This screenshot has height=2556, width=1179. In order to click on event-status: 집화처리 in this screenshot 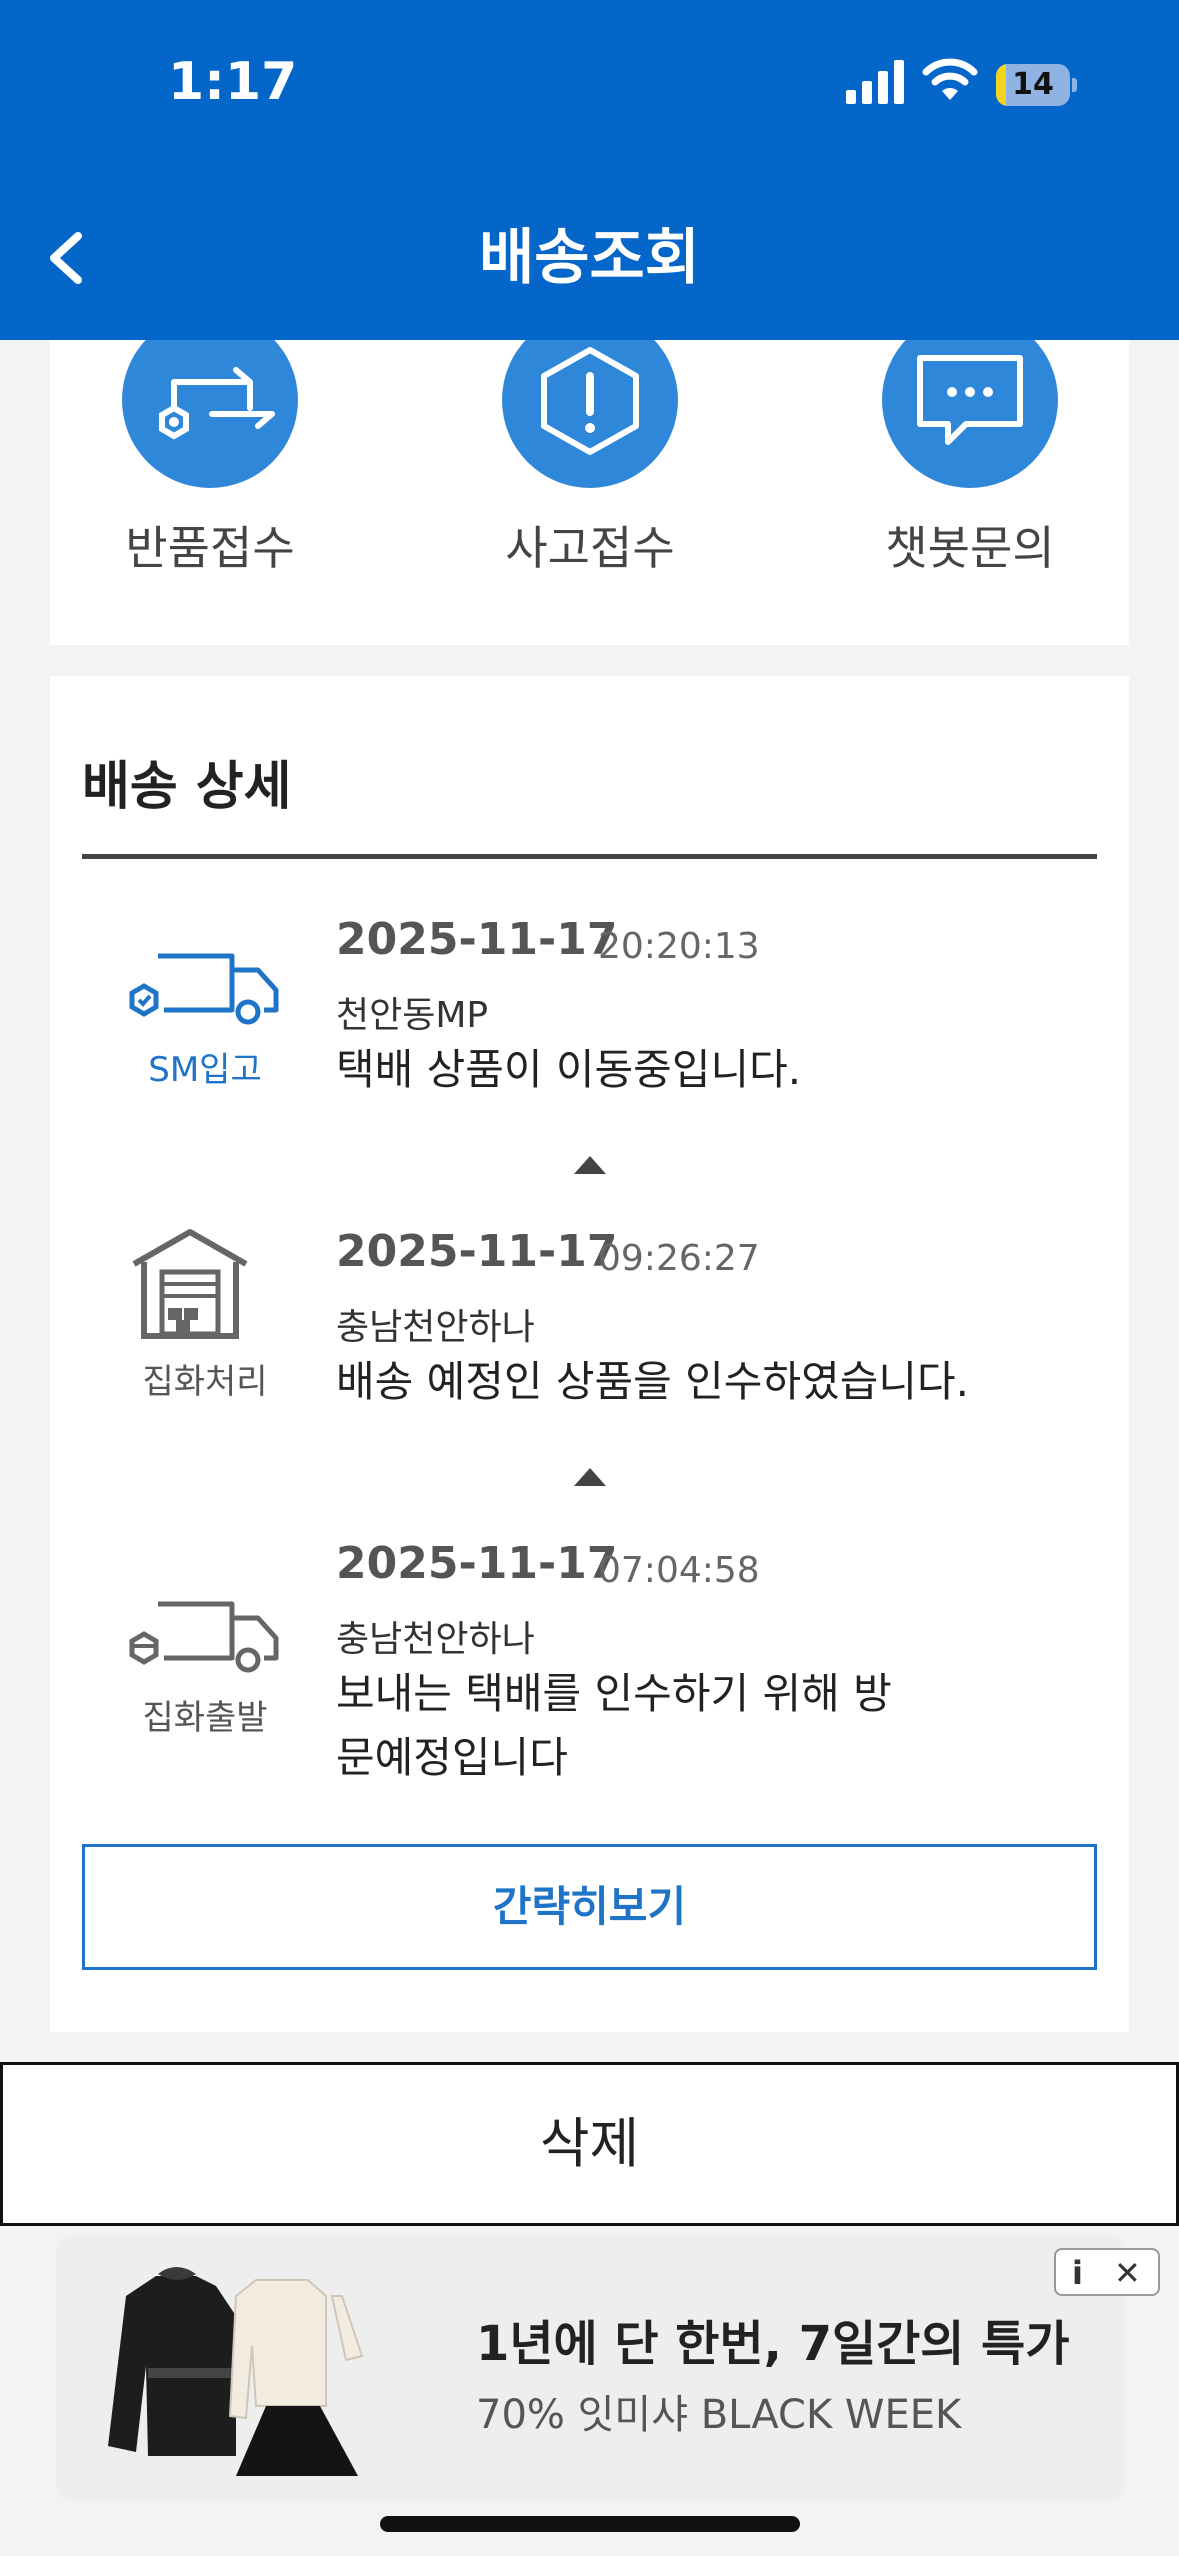, I will do `click(205, 1382)`.